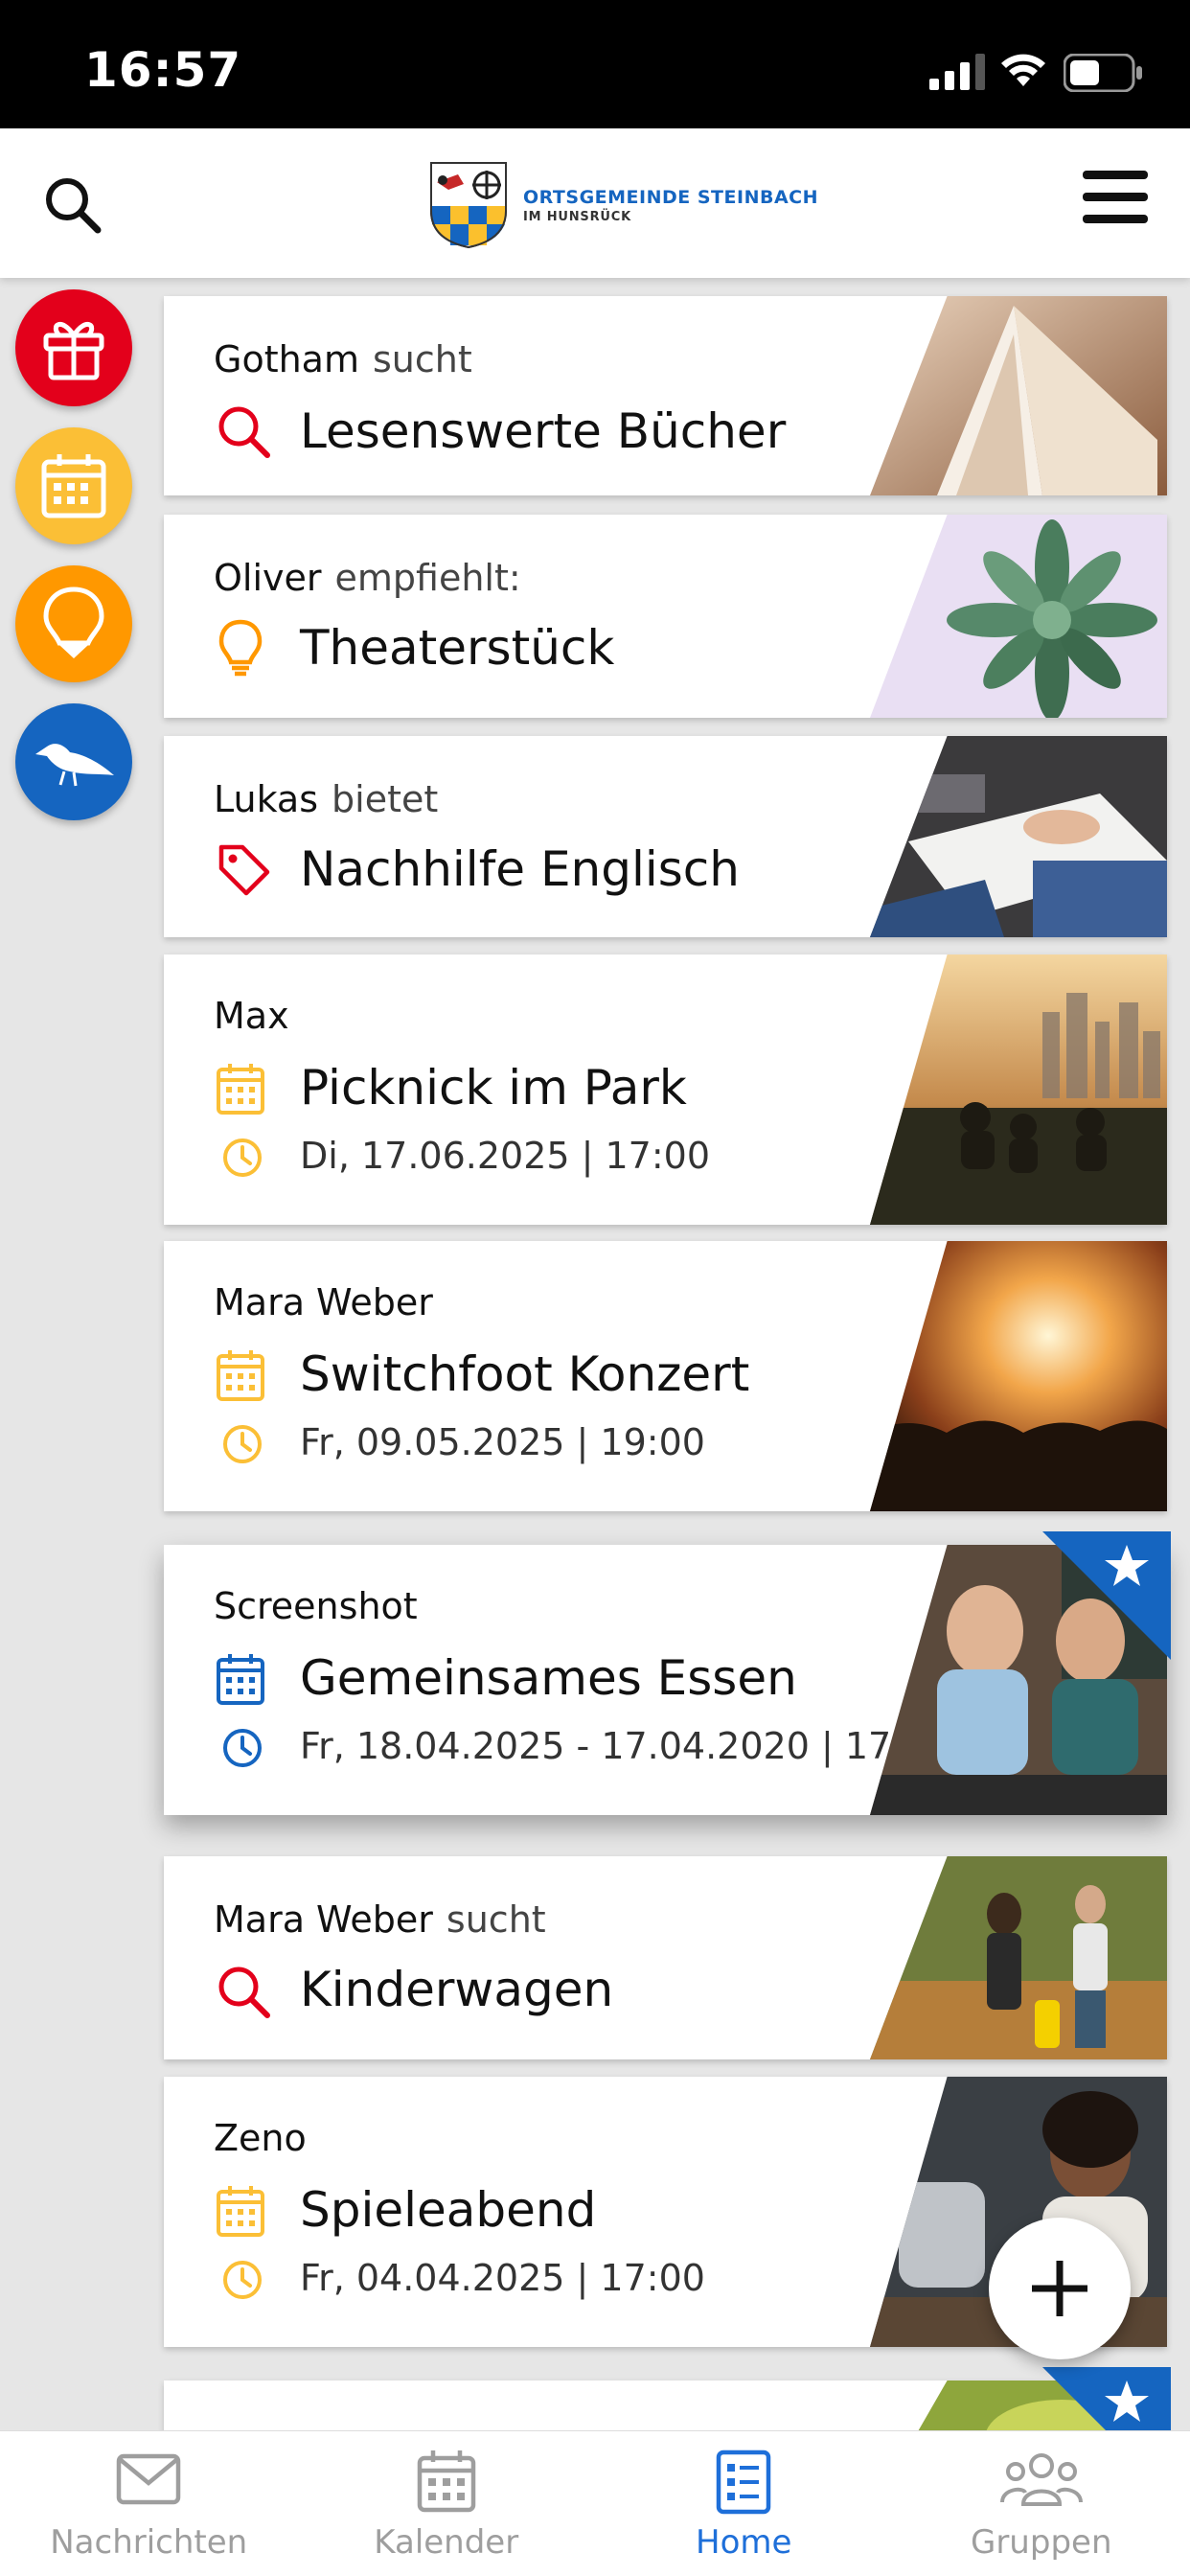 Image resolution: width=1190 pixels, height=2576 pixels. I want to click on tab-home: Home, so click(744, 2503).